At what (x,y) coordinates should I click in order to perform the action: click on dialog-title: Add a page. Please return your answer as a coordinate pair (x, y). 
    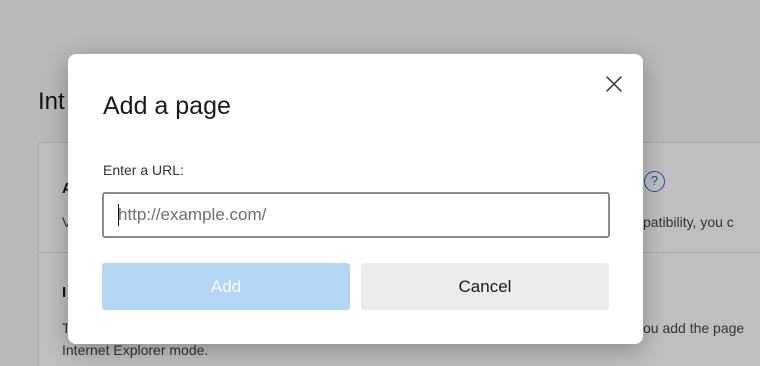
    Looking at the image, I should click on (167, 106).